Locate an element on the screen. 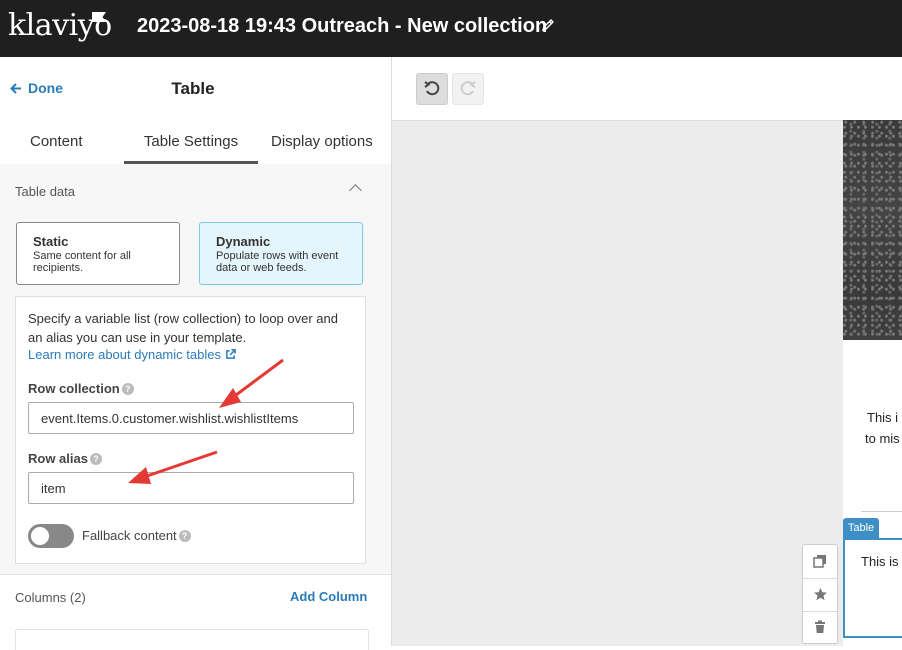 The width and height of the screenshot is (902, 650). redo-icon is located at coordinates (468, 88).